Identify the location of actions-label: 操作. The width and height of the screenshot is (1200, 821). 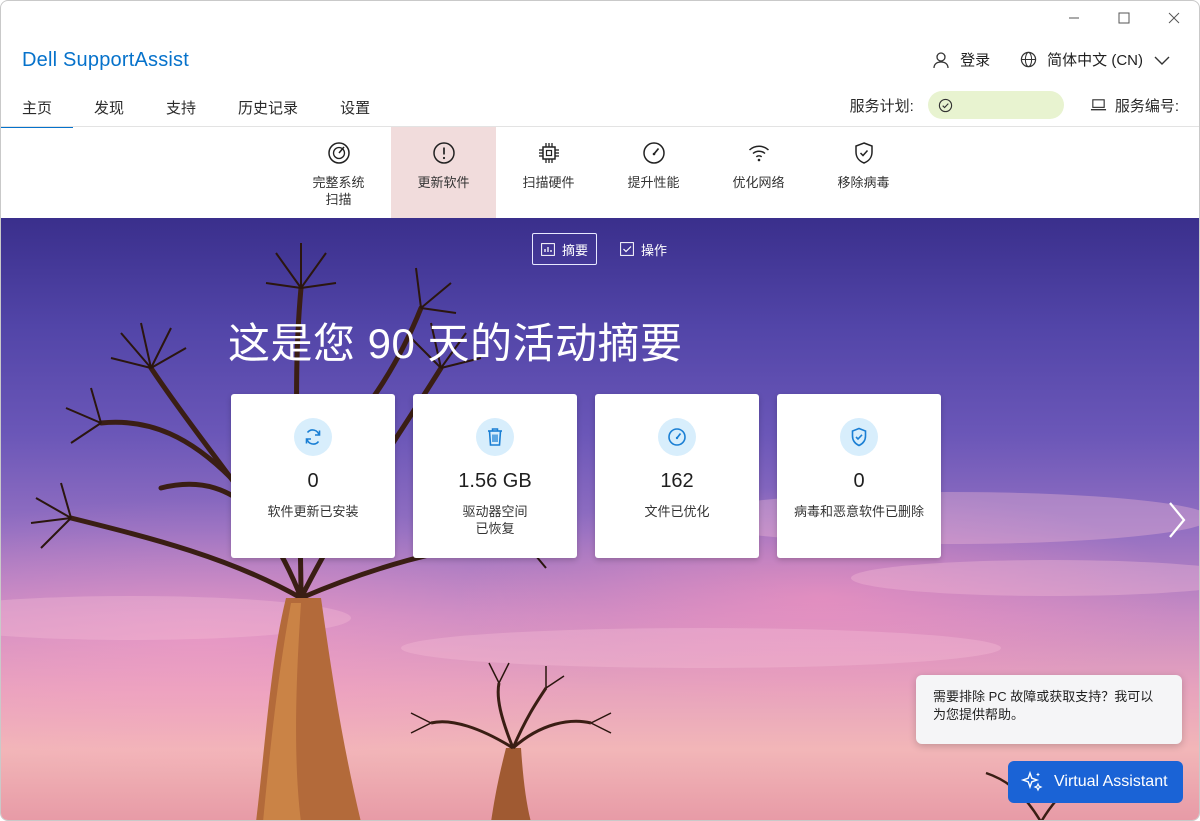
(654, 250).